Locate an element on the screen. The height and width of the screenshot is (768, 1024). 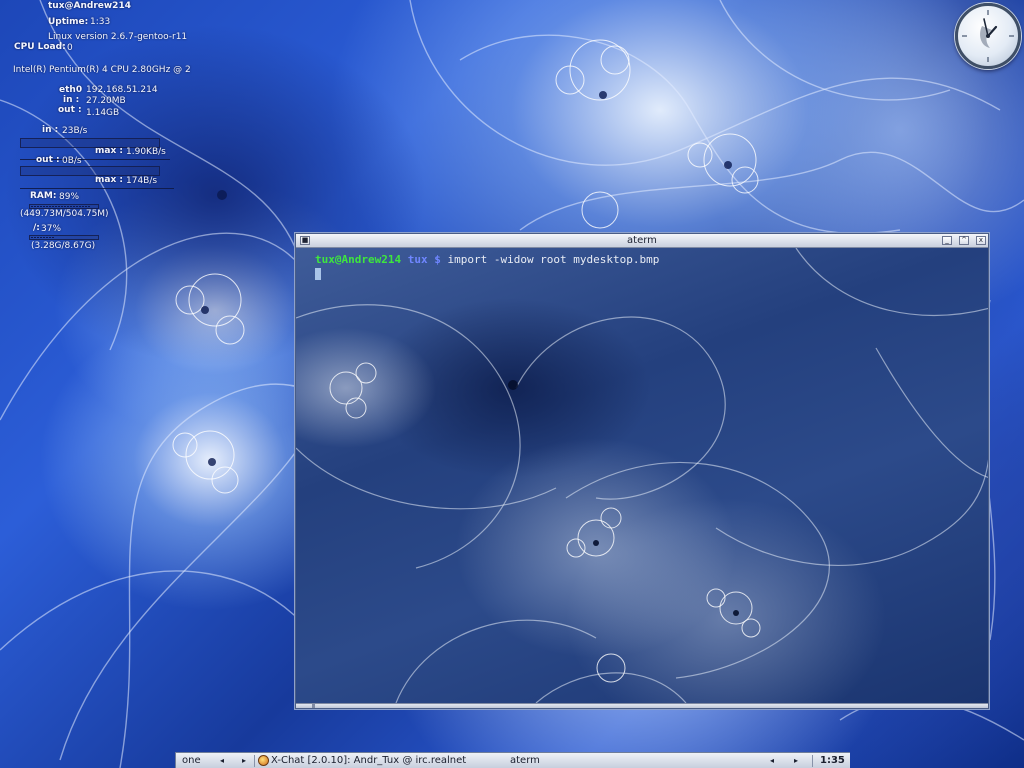
total-out-value: 1.14GB is located at coordinates (103, 113).